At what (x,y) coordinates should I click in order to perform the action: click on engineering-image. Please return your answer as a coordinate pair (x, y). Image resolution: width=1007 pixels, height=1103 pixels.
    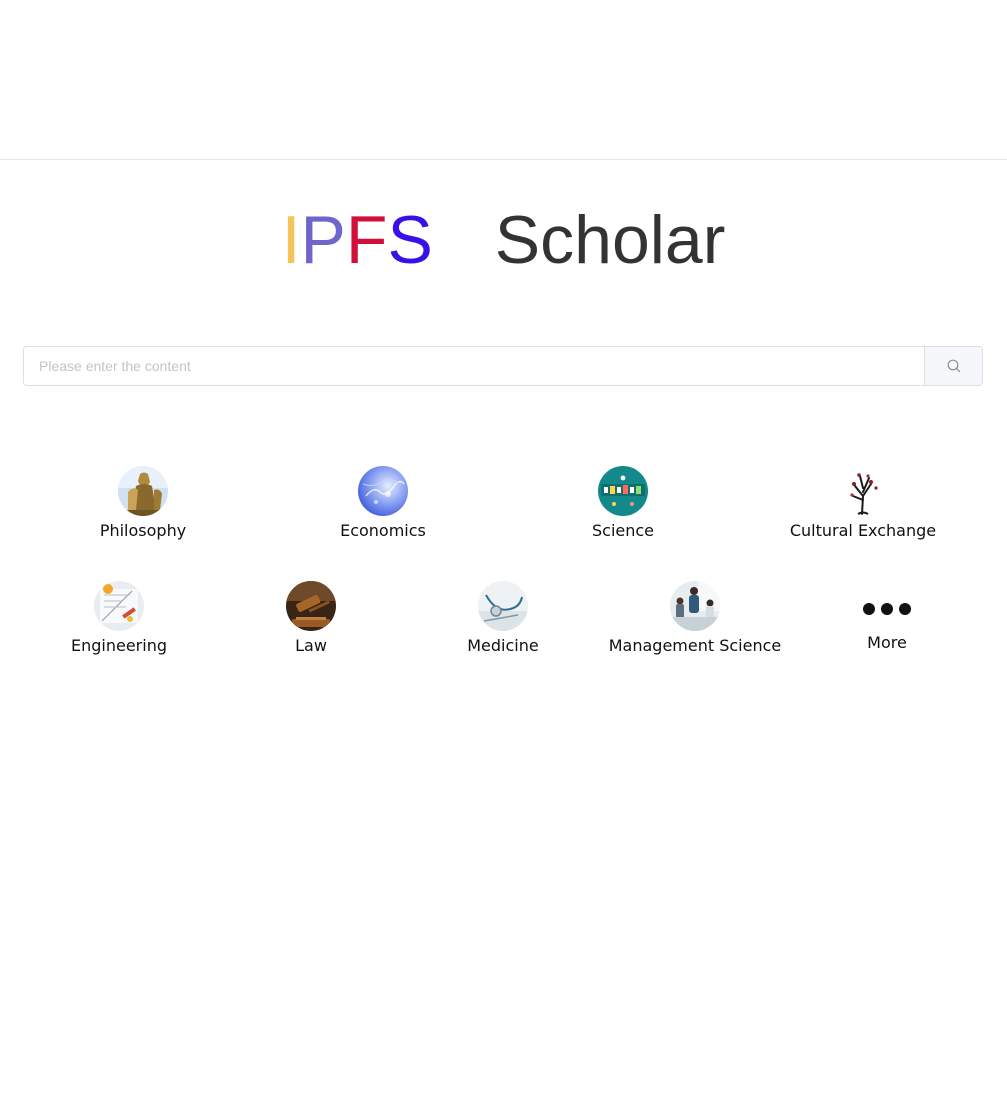
    Looking at the image, I should click on (119, 606).